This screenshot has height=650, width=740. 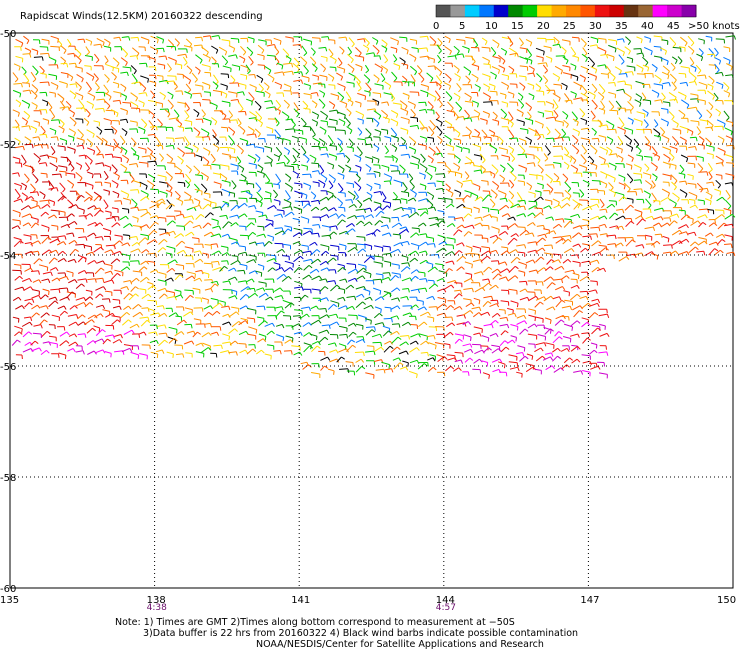 I want to click on lat-label: -58, so click(x=8, y=478).